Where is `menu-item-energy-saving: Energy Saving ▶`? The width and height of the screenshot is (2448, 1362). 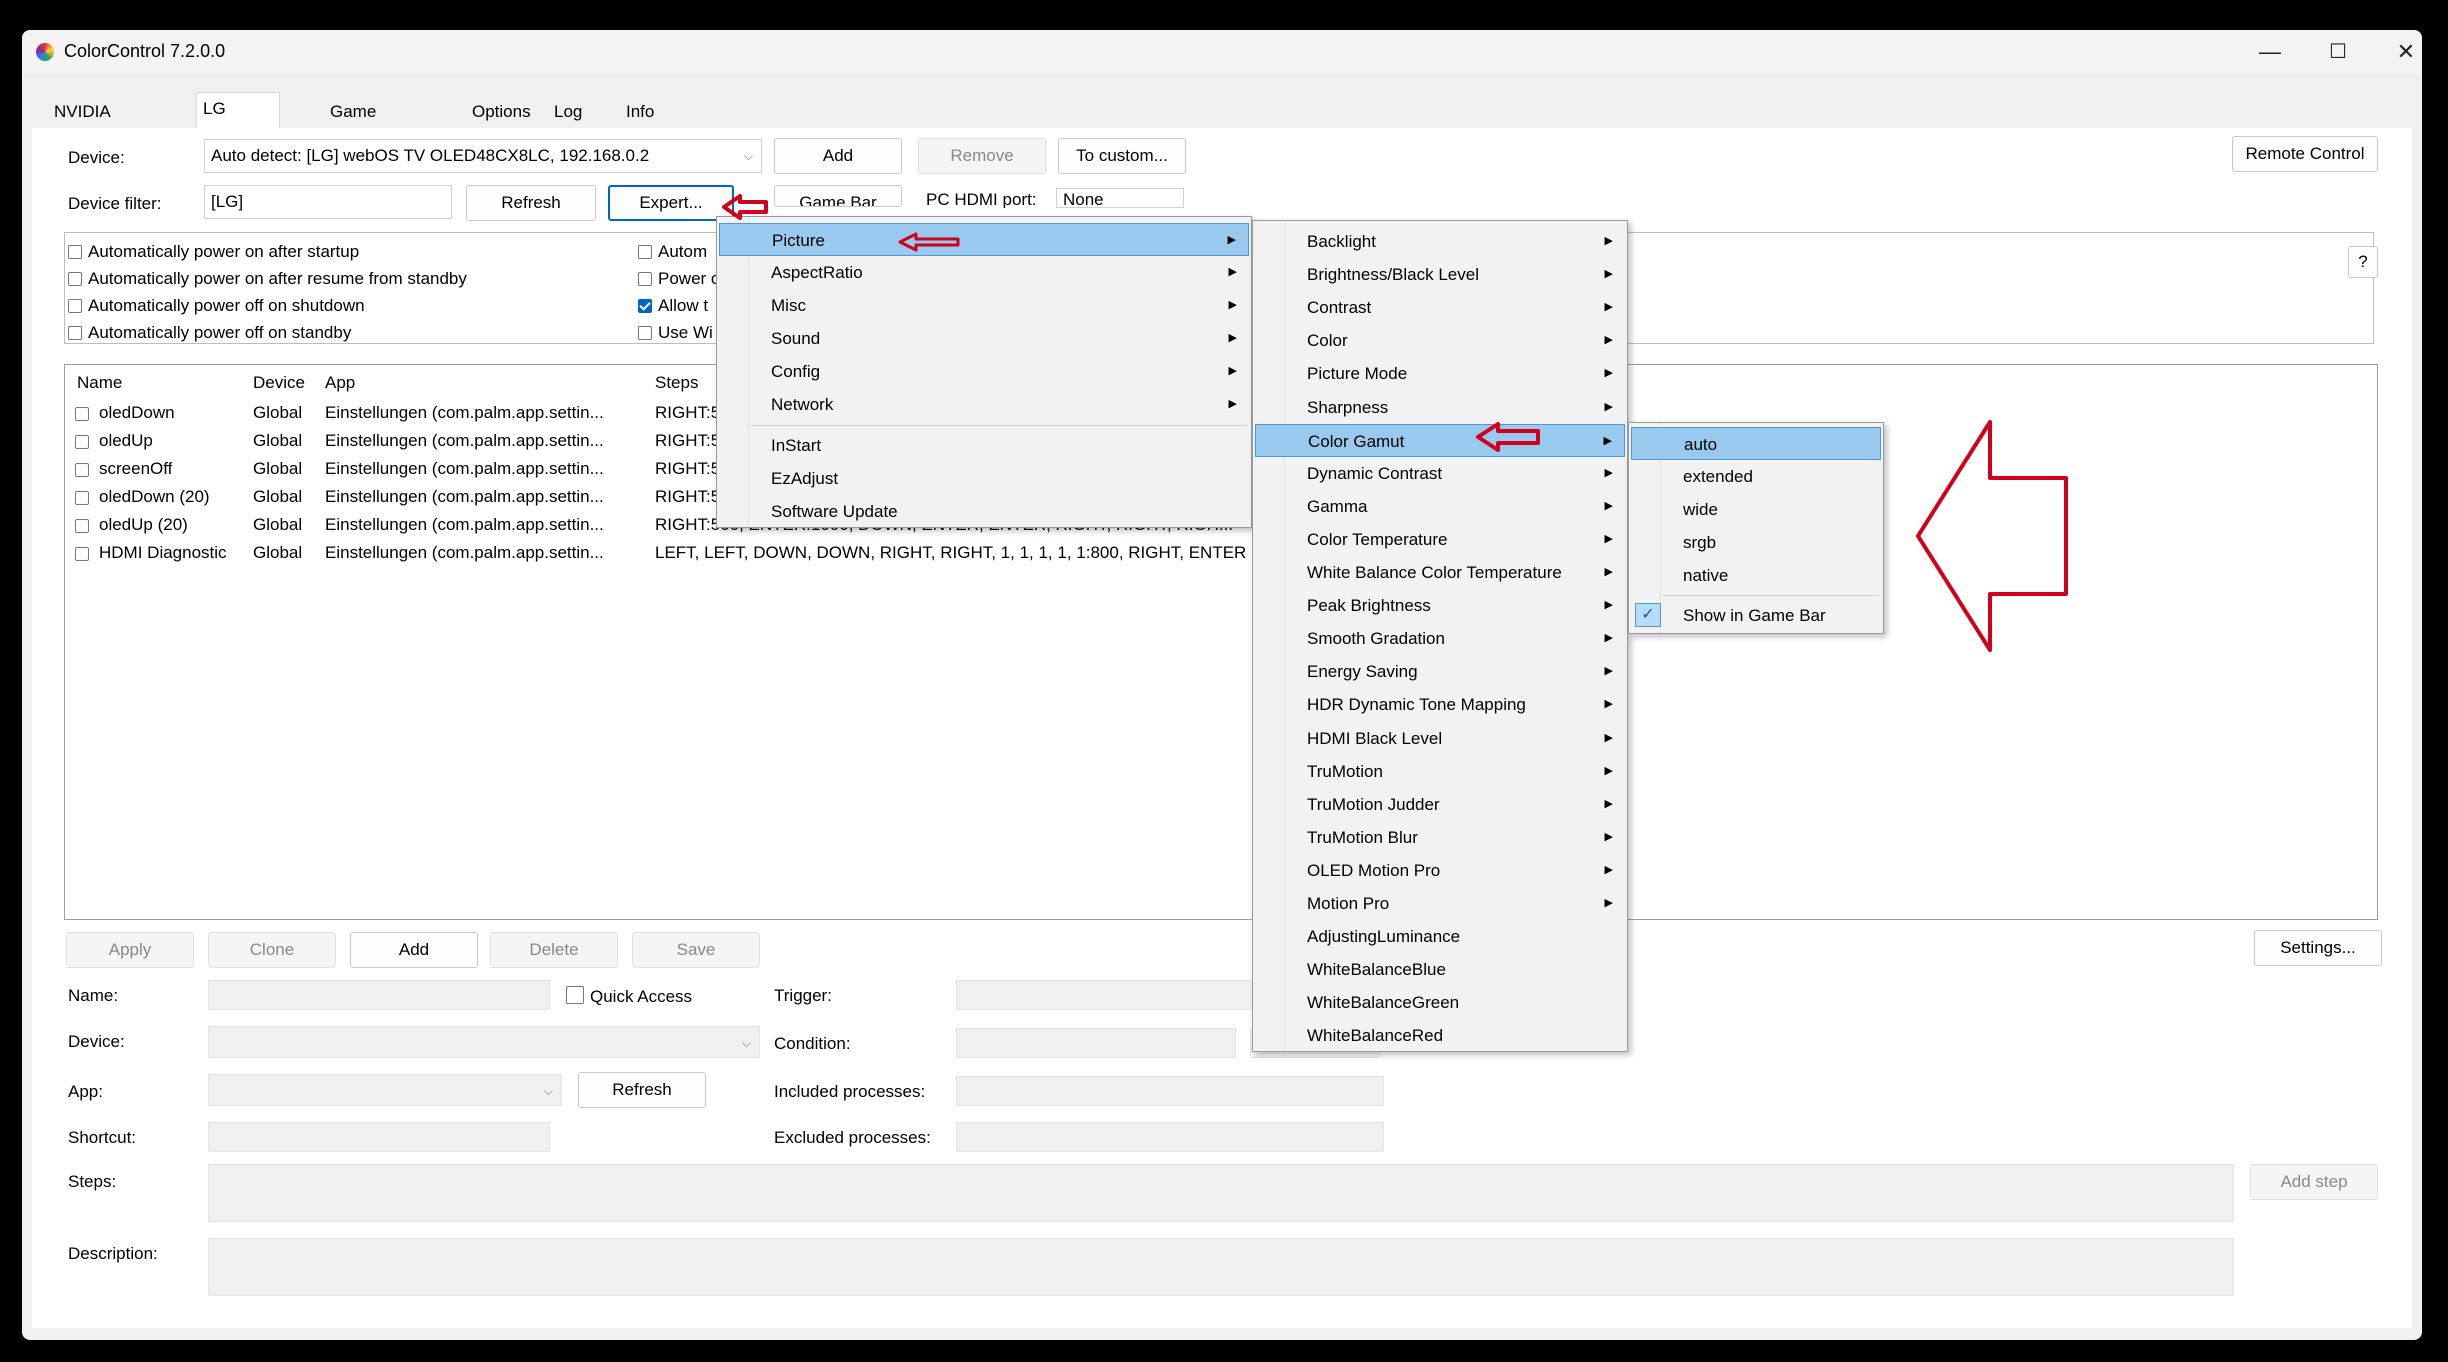
menu-item-energy-saving: Energy Saving ▶ is located at coordinates (1440, 671).